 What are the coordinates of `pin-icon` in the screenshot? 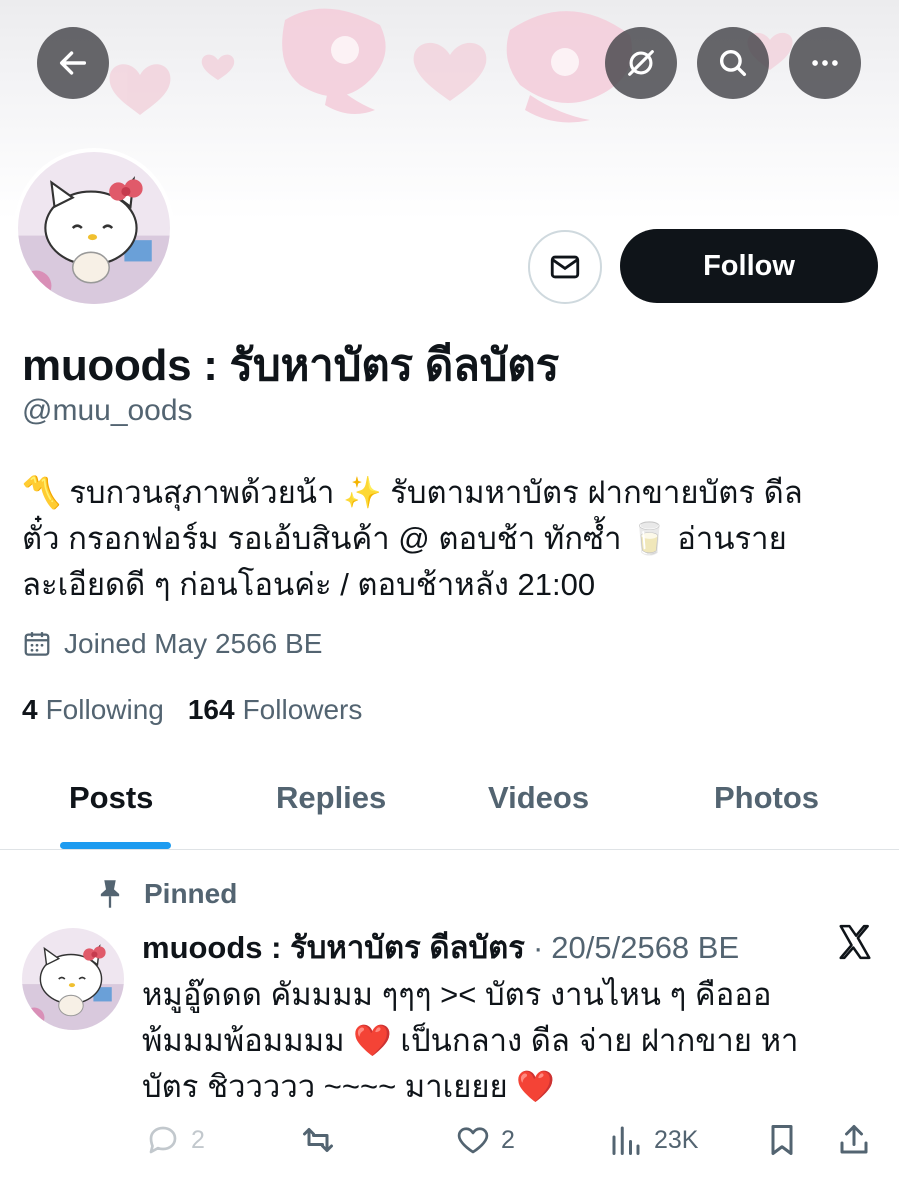 It's located at (110, 894).